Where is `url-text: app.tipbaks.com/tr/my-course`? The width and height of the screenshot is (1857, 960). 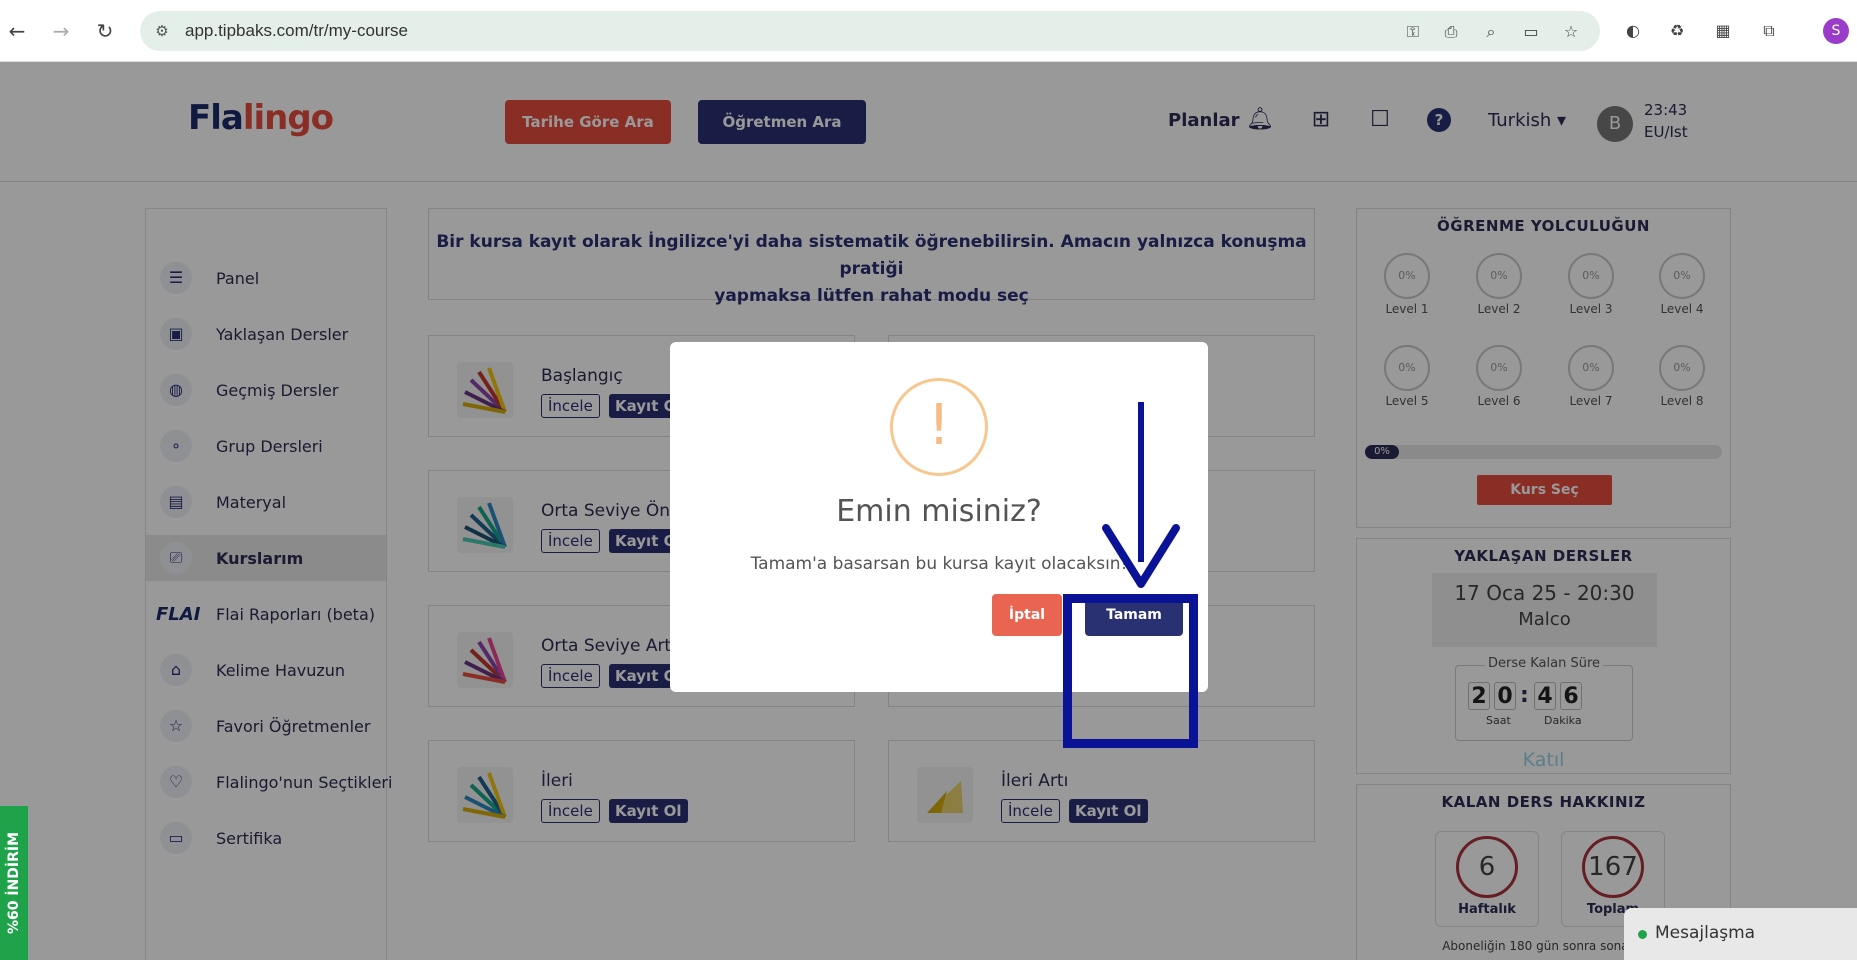
url-text: app.tipbaks.com/tr/my-course is located at coordinates (296, 30).